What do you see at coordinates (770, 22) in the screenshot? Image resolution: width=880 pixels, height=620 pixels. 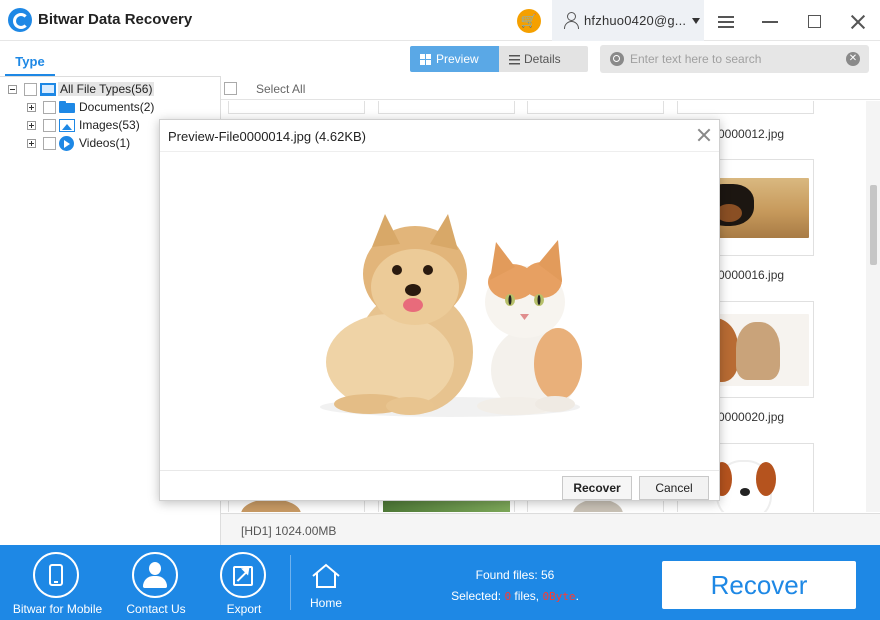 I see `minimize-button` at bounding box center [770, 22].